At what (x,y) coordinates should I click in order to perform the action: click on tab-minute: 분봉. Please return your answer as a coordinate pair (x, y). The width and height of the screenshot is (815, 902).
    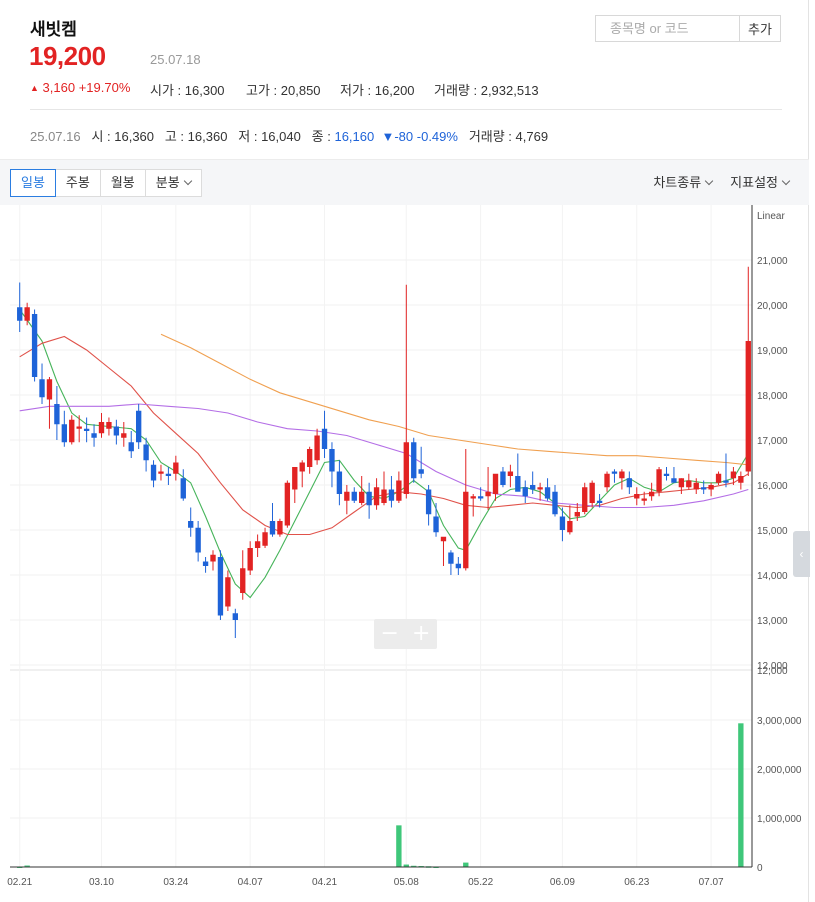
    Looking at the image, I should click on (173, 183).